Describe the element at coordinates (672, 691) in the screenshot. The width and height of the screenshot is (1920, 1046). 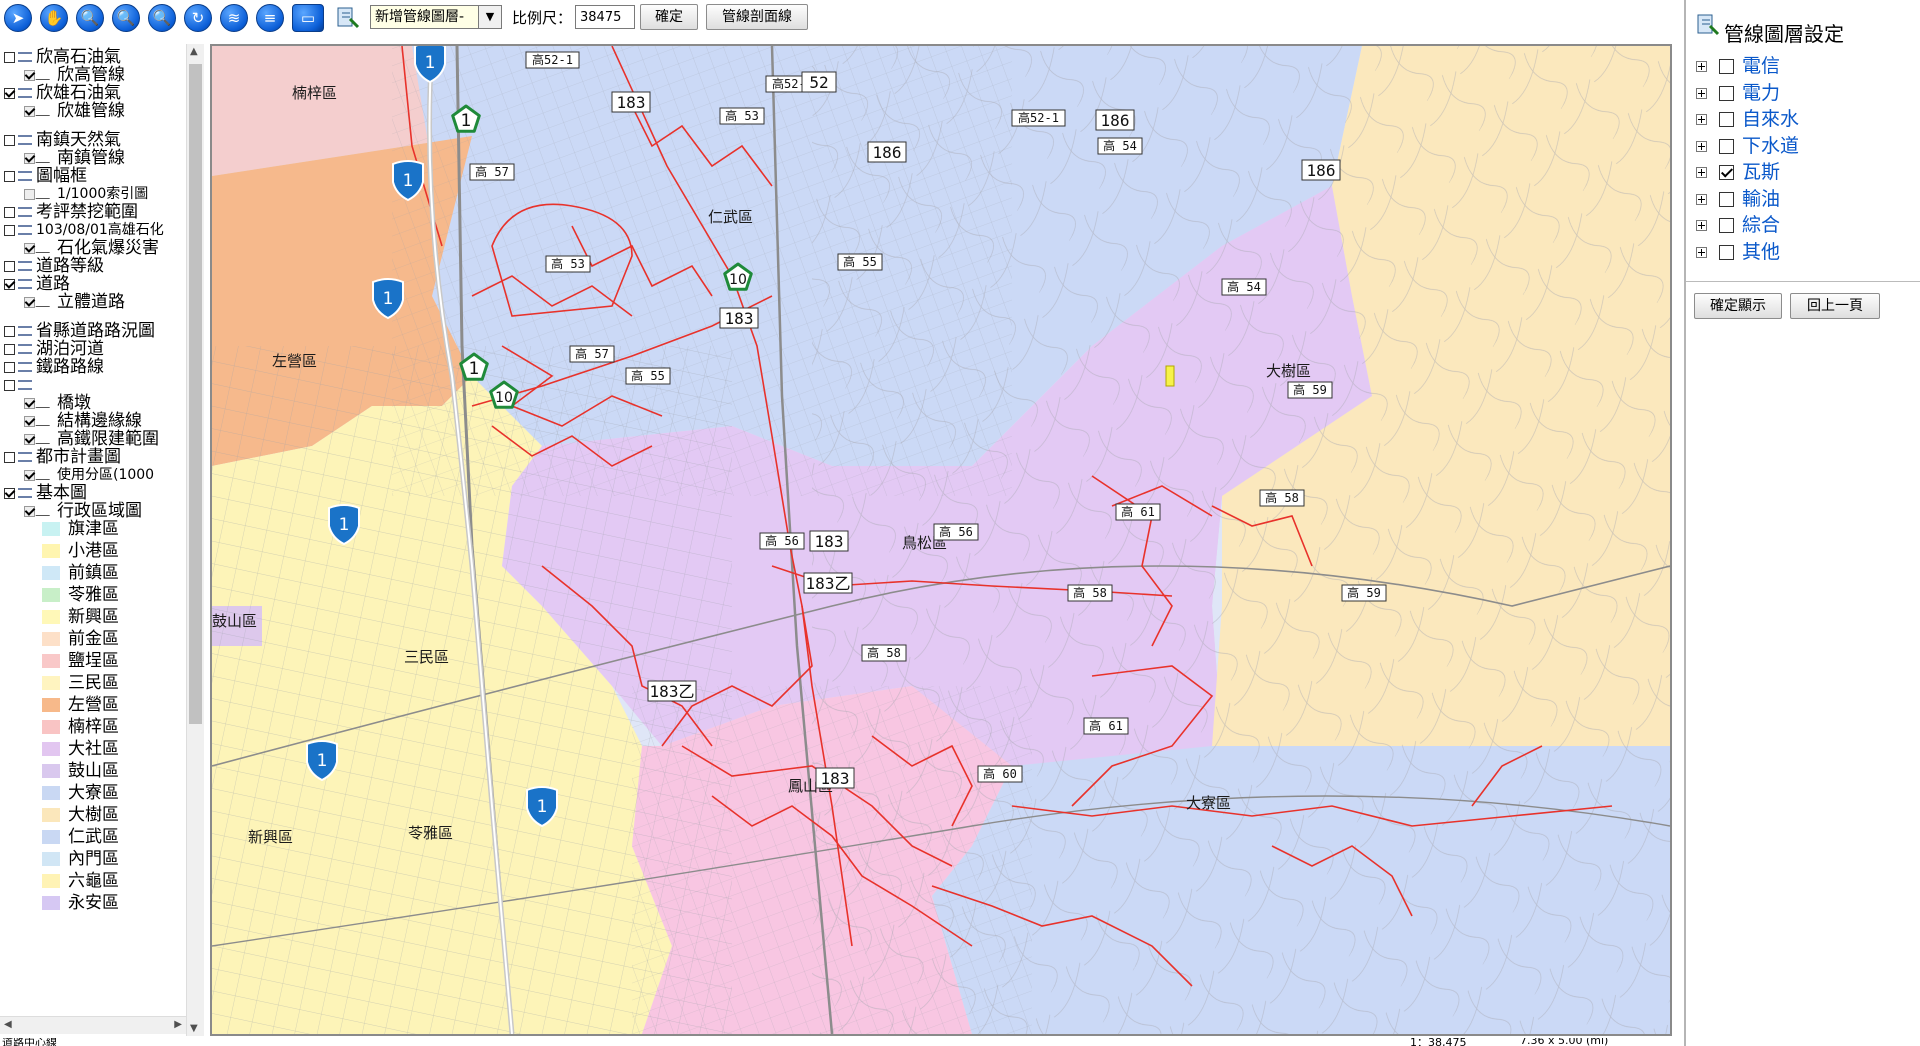
I see `road-label-text: 183乙` at that location.